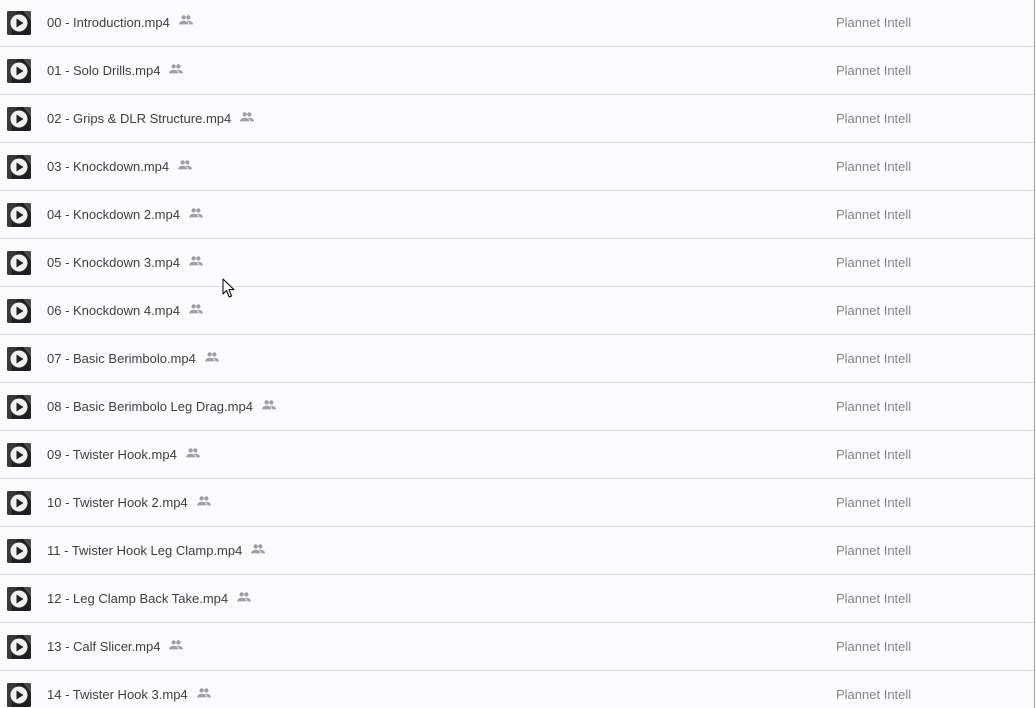 The height and width of the screenshot is (708, 1036). What do you see at coordinates (112, 454) in the screenshot?
I see `file-name: 09 - Twister Hook.mp4` at bounding box center [112, 454].